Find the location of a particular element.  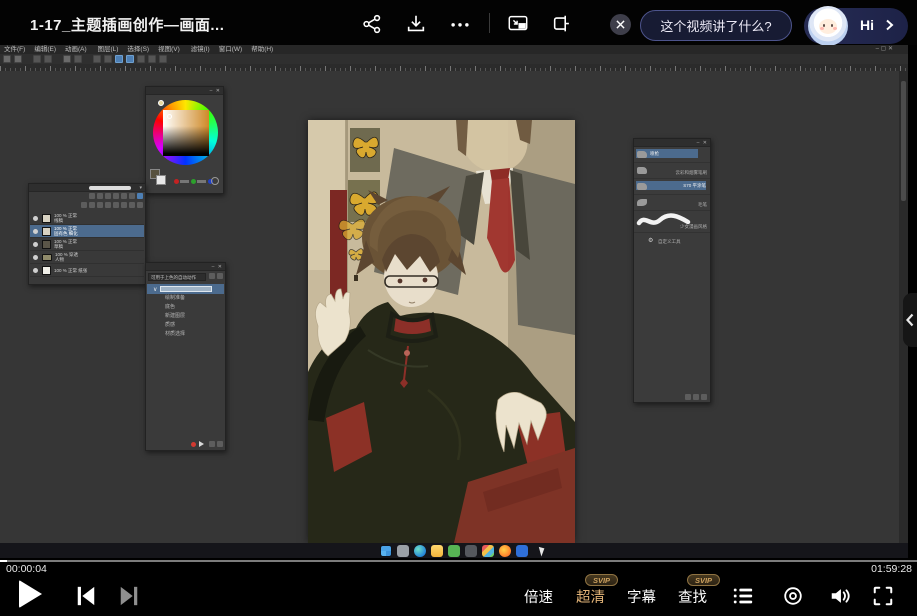

title-bar: 1-17_主题插画创作—画面... 这个视频讲了什么? Hi is located at coordinates (458, 23).